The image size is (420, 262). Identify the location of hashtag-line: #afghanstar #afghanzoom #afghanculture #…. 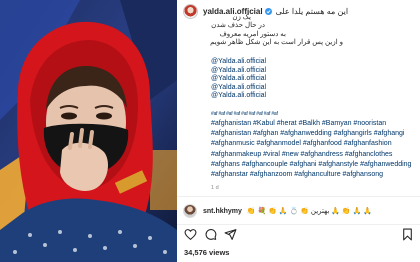
(315, 175).